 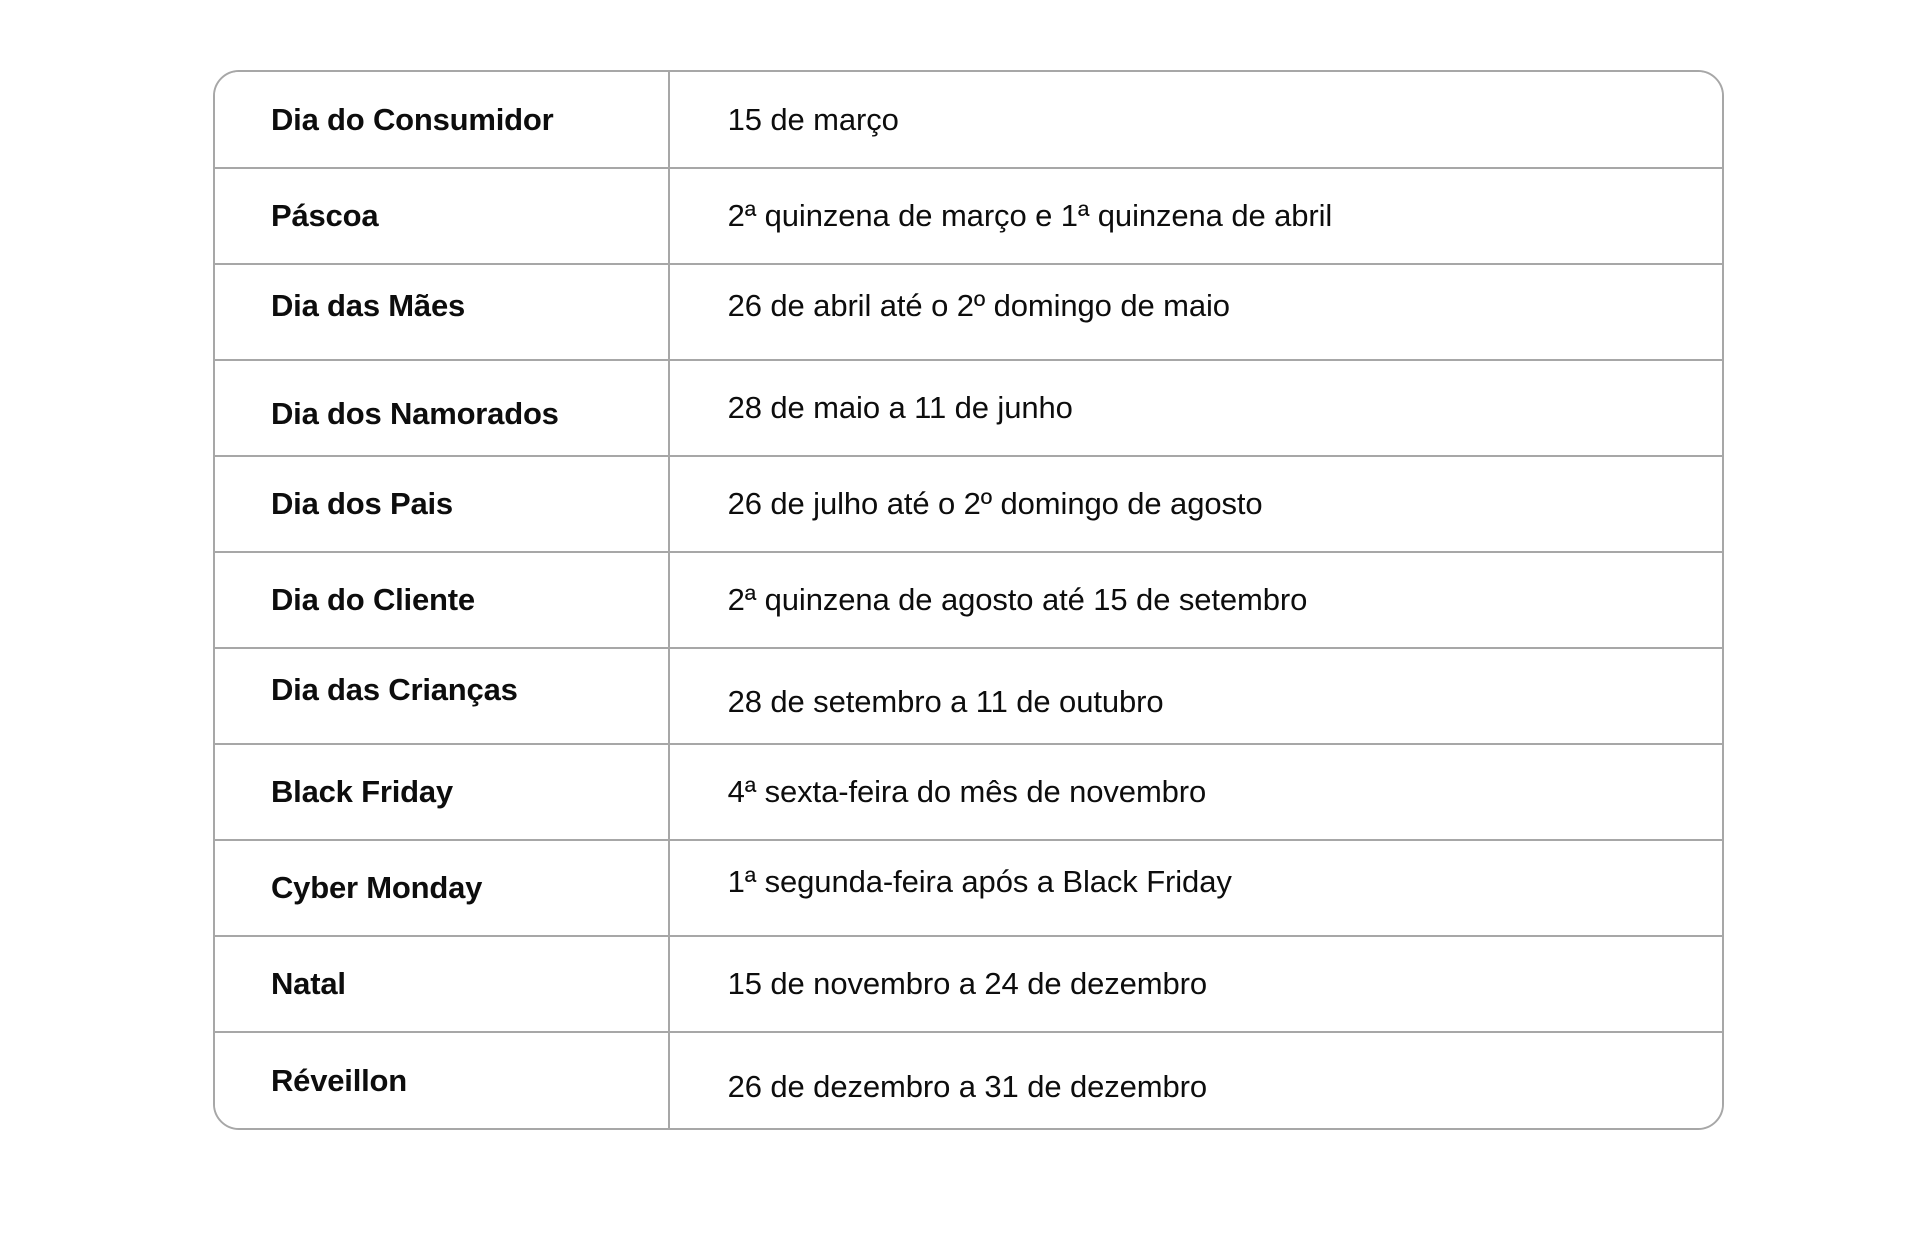 I want to click on event-name-label: Dia das Crianças, so click(x=394, y=690).